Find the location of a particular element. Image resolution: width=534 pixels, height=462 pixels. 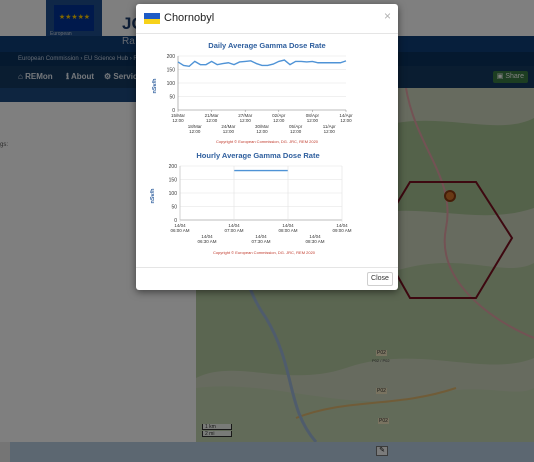

modal-footer-divider is located at coordinates (267, 267).